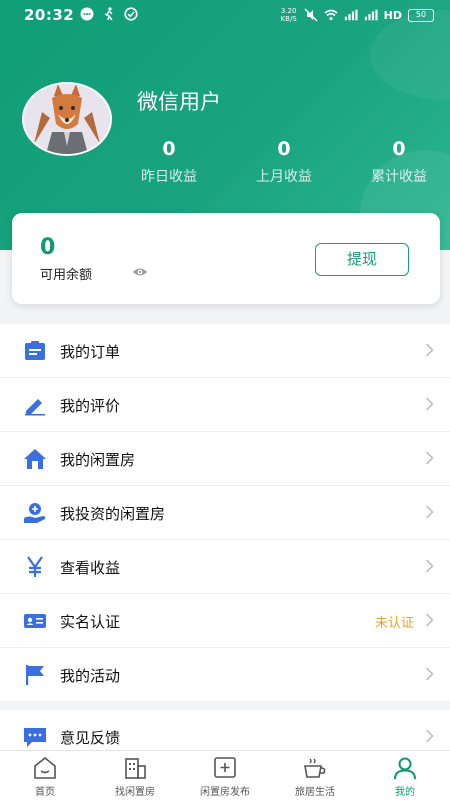  I want to click on tab-label: 我的, so click(405, 792).